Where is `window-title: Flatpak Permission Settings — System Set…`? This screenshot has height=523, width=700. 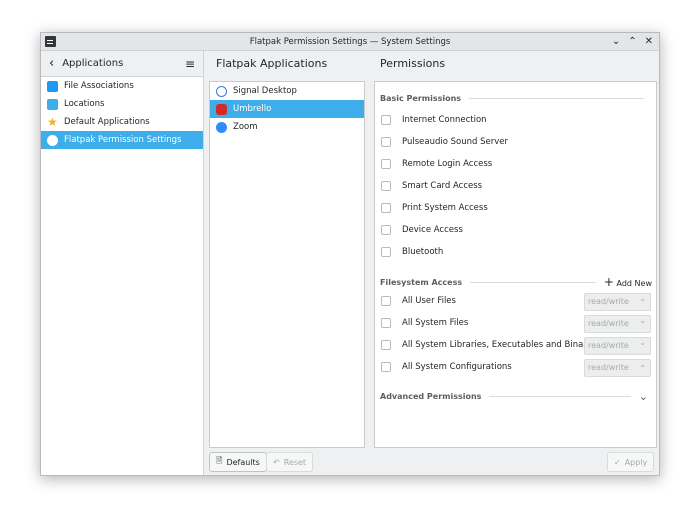 window-title: Flatpak Permission Settings — System Set… is located at coordinates (350, 42).